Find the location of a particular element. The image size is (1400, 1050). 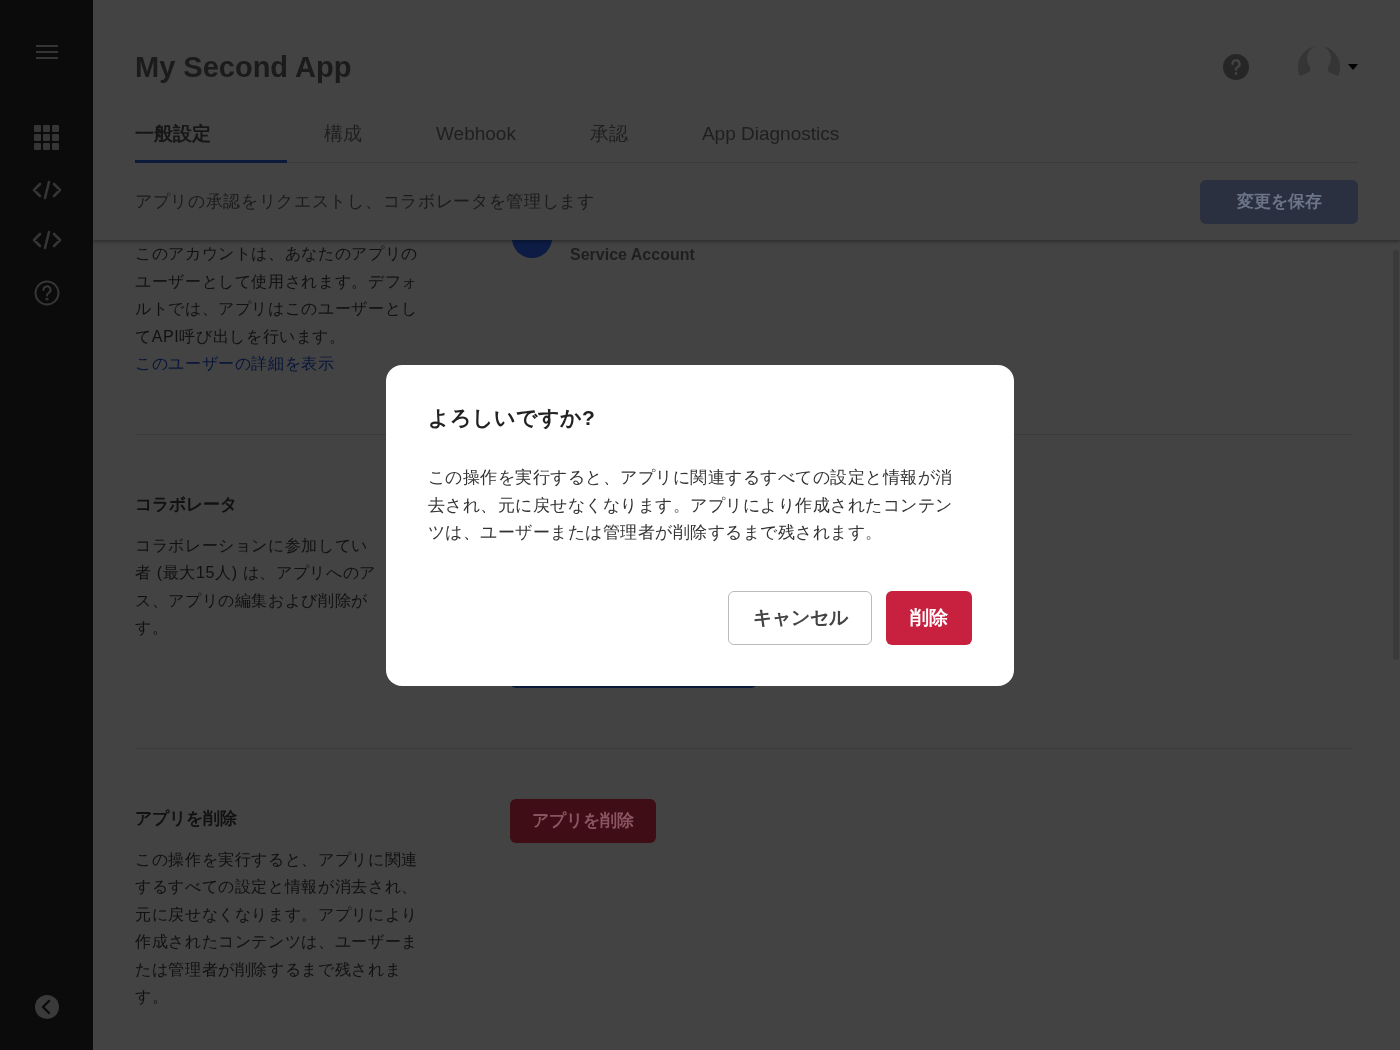

dialog-message: この操作を実行すると、アプリに関連するすべての設定と情報が消去され、元に戻せなくなります。アプリにより作成されたコンテンツは、ユーザーまたは管理者が削除するまで残されます。 is located at coordinates (691, 505).